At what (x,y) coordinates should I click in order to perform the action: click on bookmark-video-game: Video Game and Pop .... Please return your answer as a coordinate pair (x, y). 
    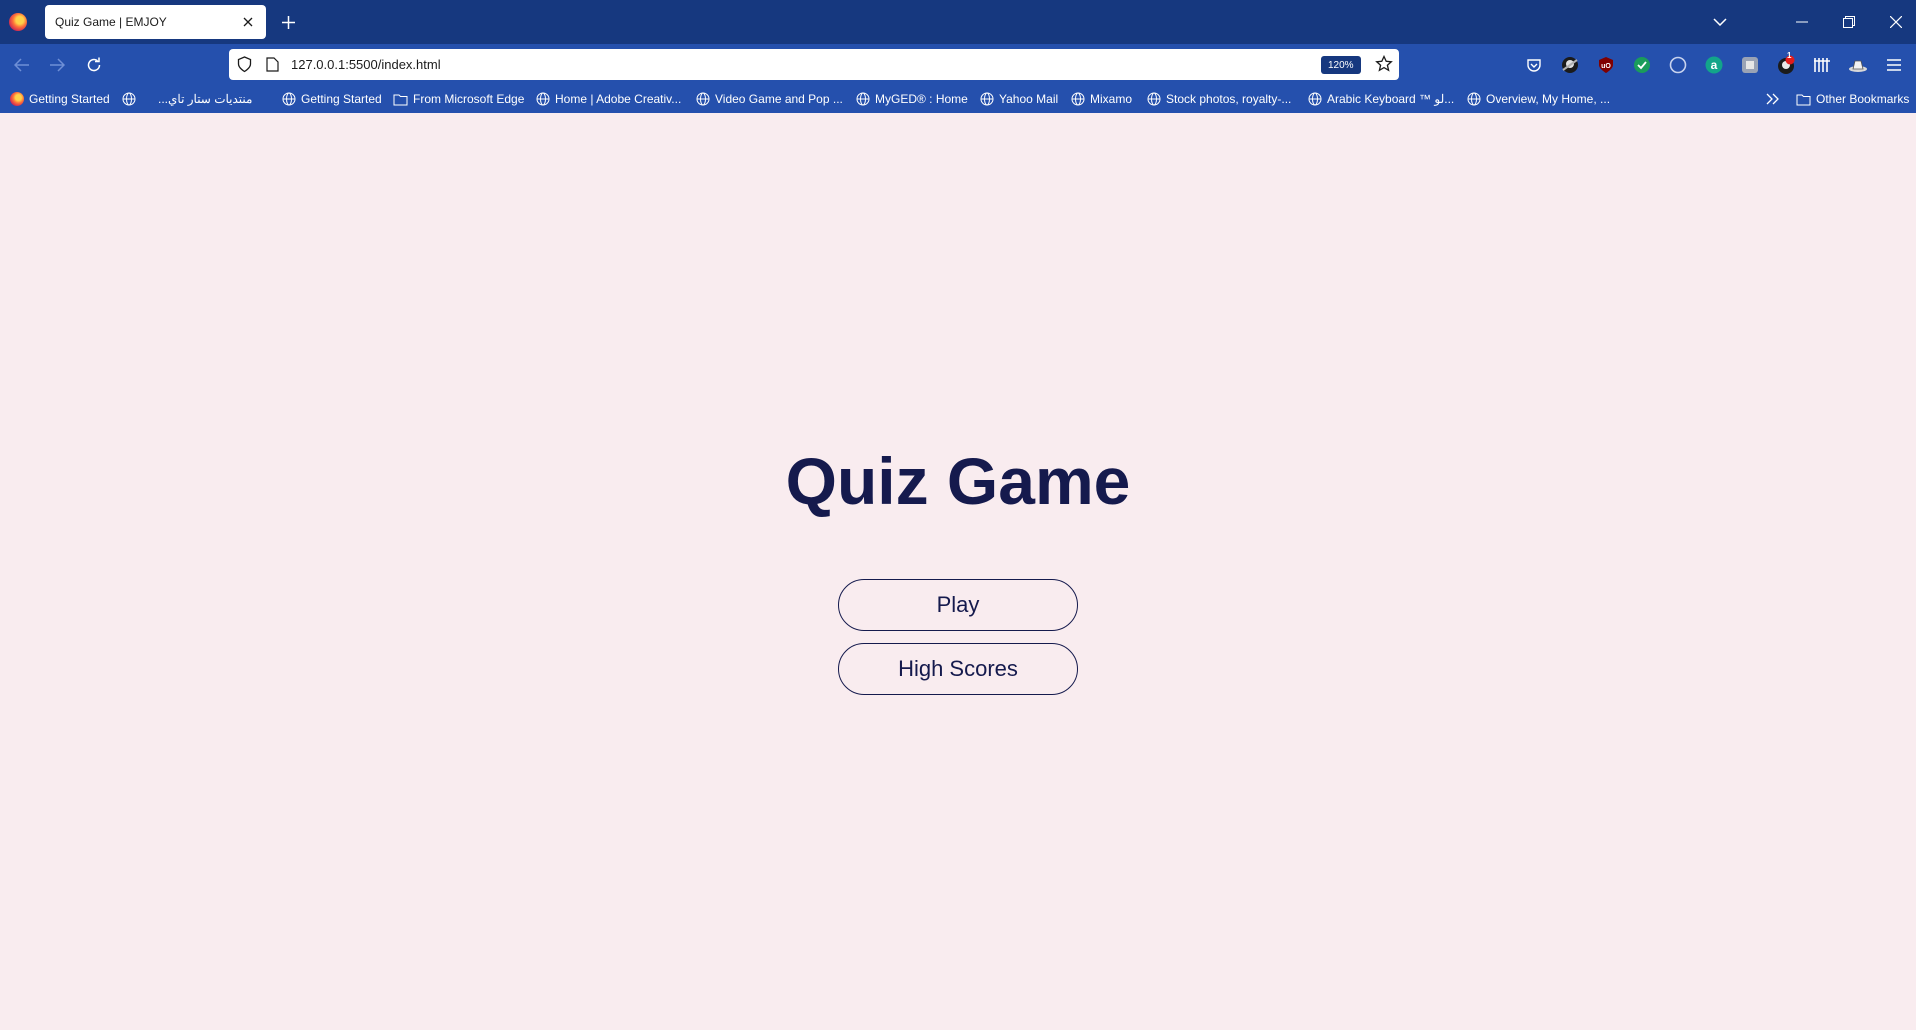
    Looking at the image, I should click on (769, 99).